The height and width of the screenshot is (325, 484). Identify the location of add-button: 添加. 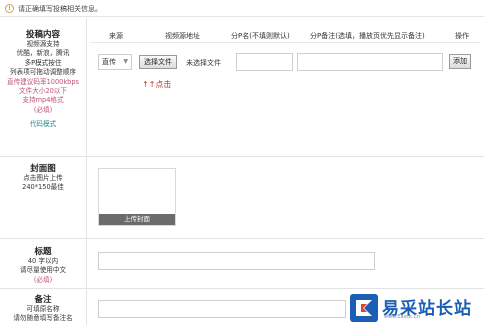
(460, 61).